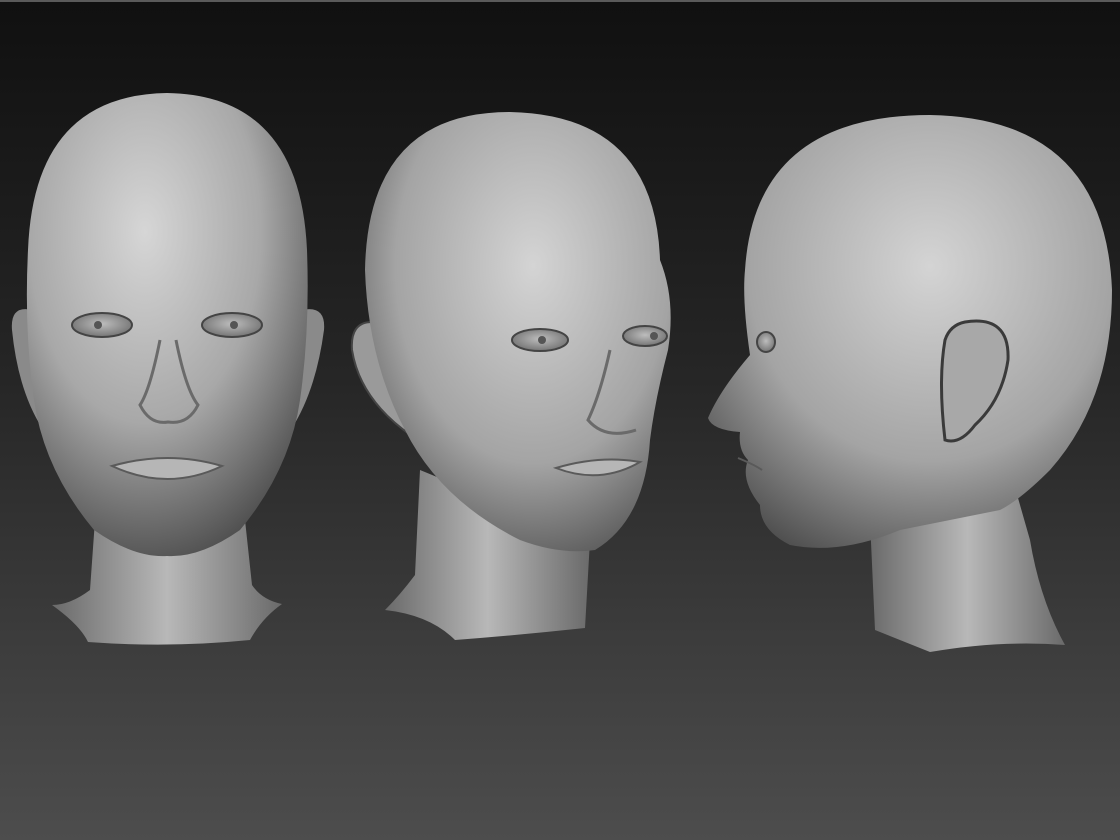 The height and width of the screenshot is (840, 1120). What do you see at coordinates (645, 336) in the screenshot?
I see `eye-right` at bounding box center [645, 336].